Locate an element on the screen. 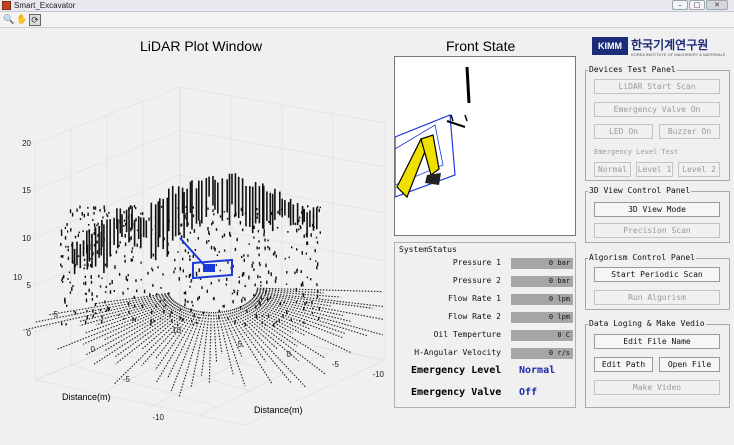 Image resolution: width=734 pixels, height=445 pixels. lidar-plot-title: LiDAR Plot Window is located at coordinates (201, 46).